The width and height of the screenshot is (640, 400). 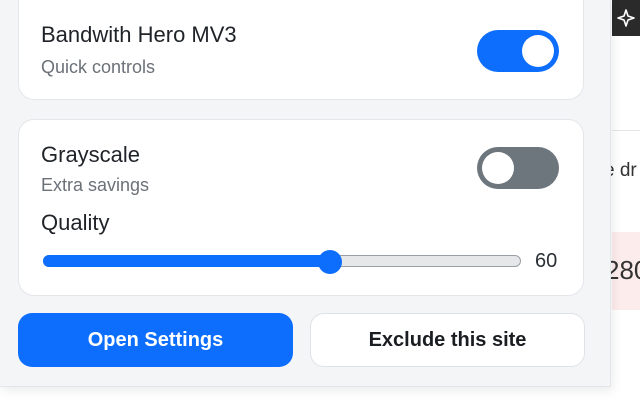 What do you see at coordinates (447, 340) in the screenshot?
I see `exclude-site-button: Exclude this site` at bounding box center [447, 340].